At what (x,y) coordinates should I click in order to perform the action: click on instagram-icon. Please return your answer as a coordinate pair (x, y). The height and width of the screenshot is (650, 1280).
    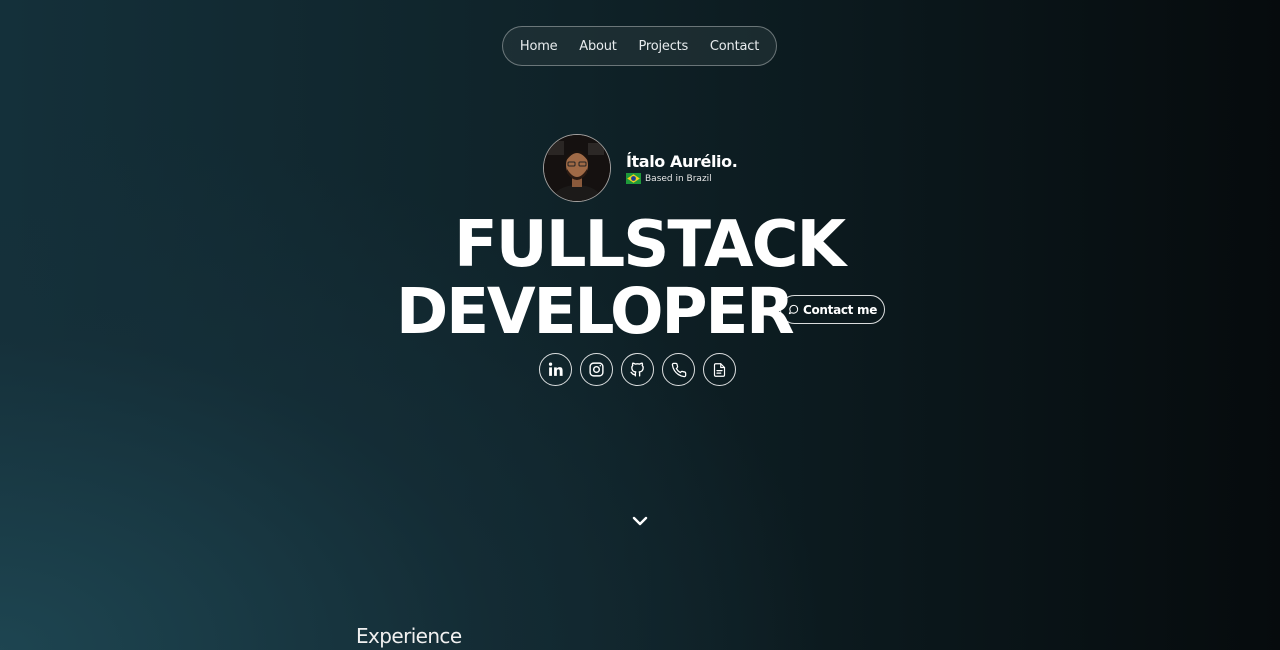
    Looking at the image, I should click on (596, 369).